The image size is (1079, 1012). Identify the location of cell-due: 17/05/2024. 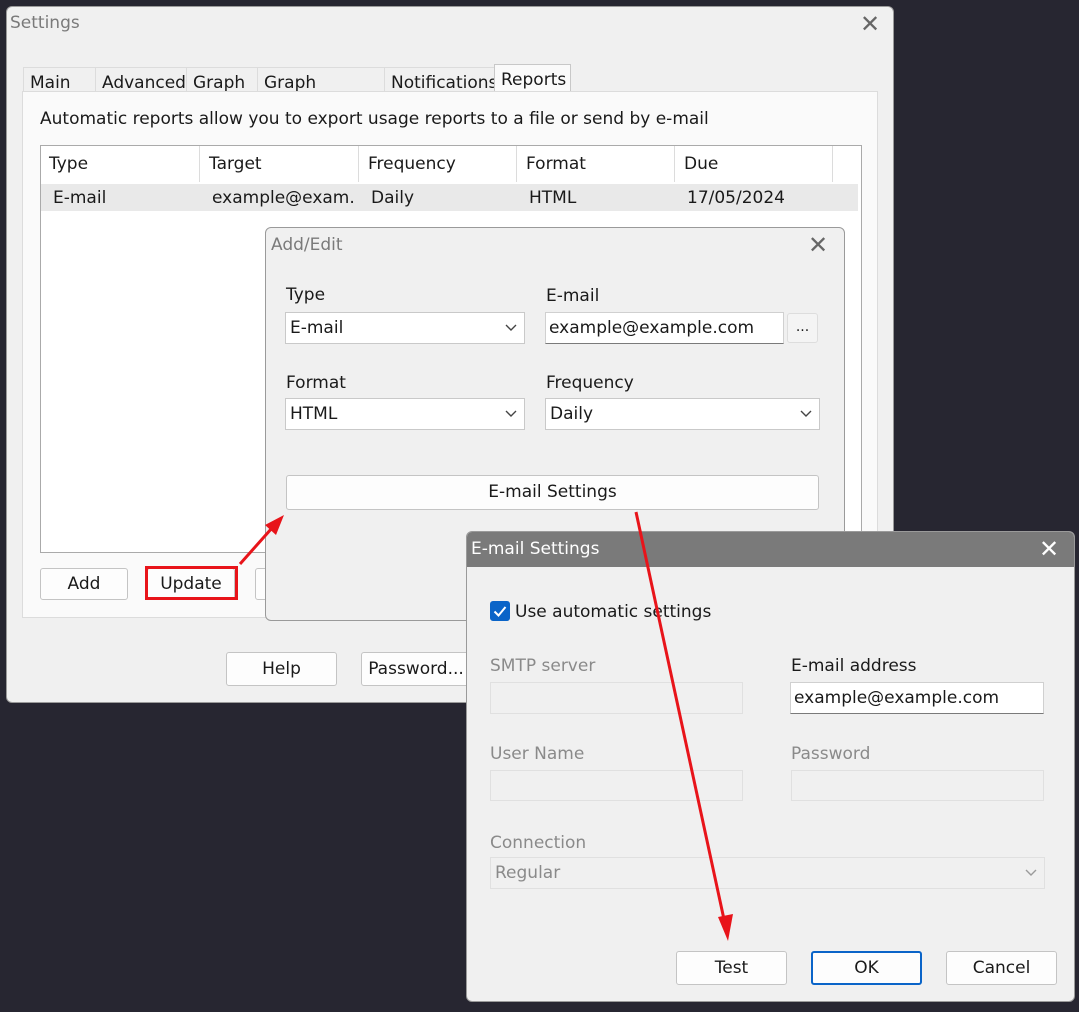
(736, 198).